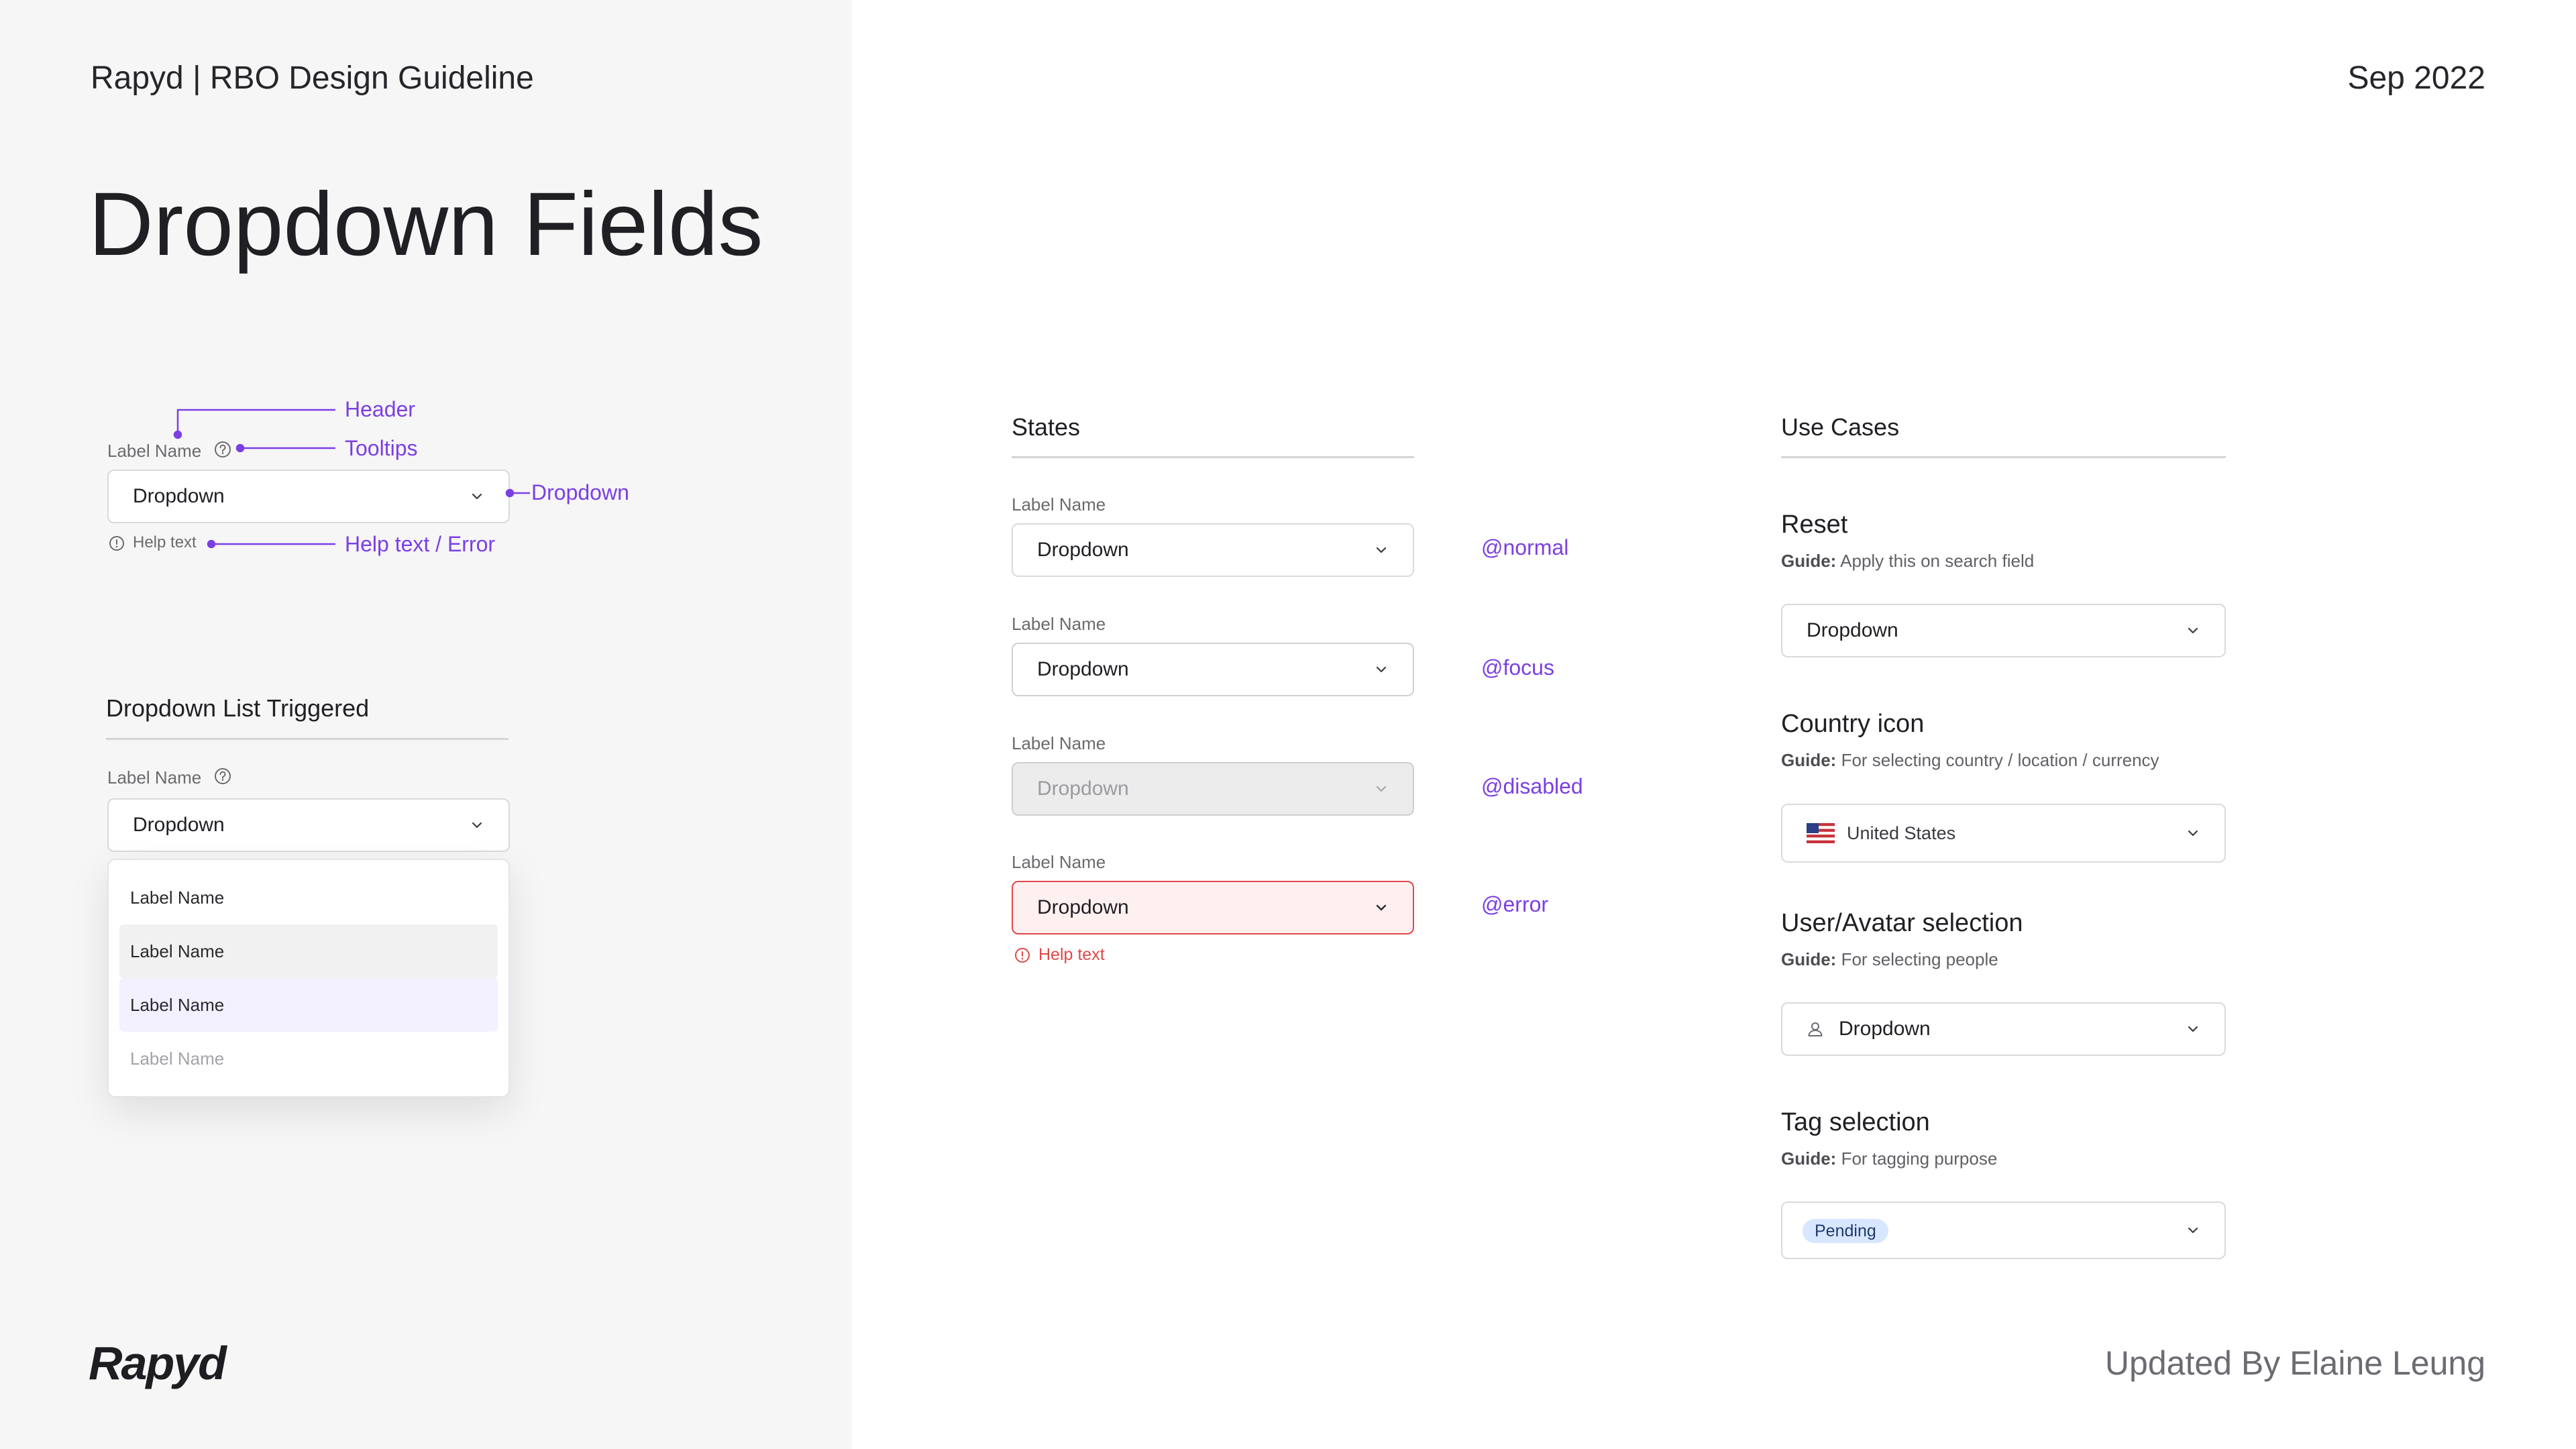 This screenshot has height=1449, width=2576. I want to click on state-focus-label: Label Name, so click(1059, 624).